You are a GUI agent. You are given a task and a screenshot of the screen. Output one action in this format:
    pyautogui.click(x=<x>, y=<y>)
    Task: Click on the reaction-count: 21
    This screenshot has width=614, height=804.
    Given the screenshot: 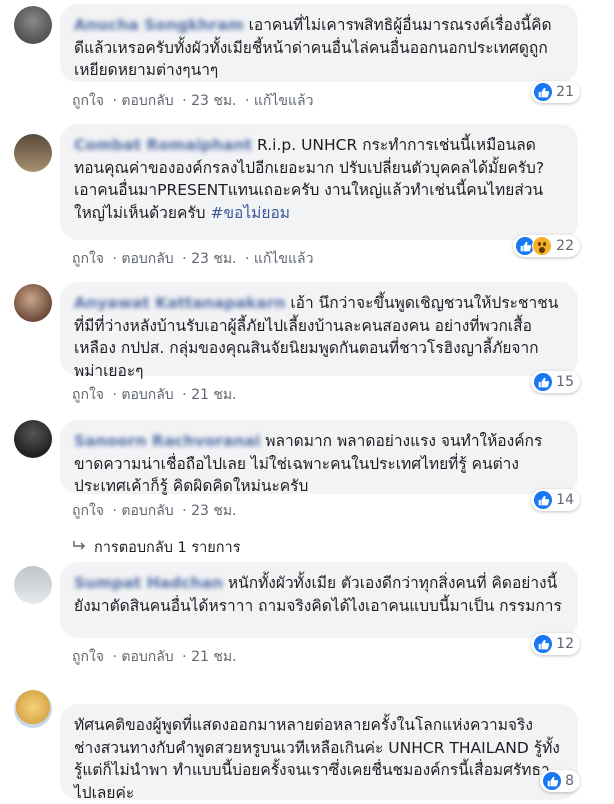 What is the action you would take?
    pyautogui.click(x=565, y=92)
    